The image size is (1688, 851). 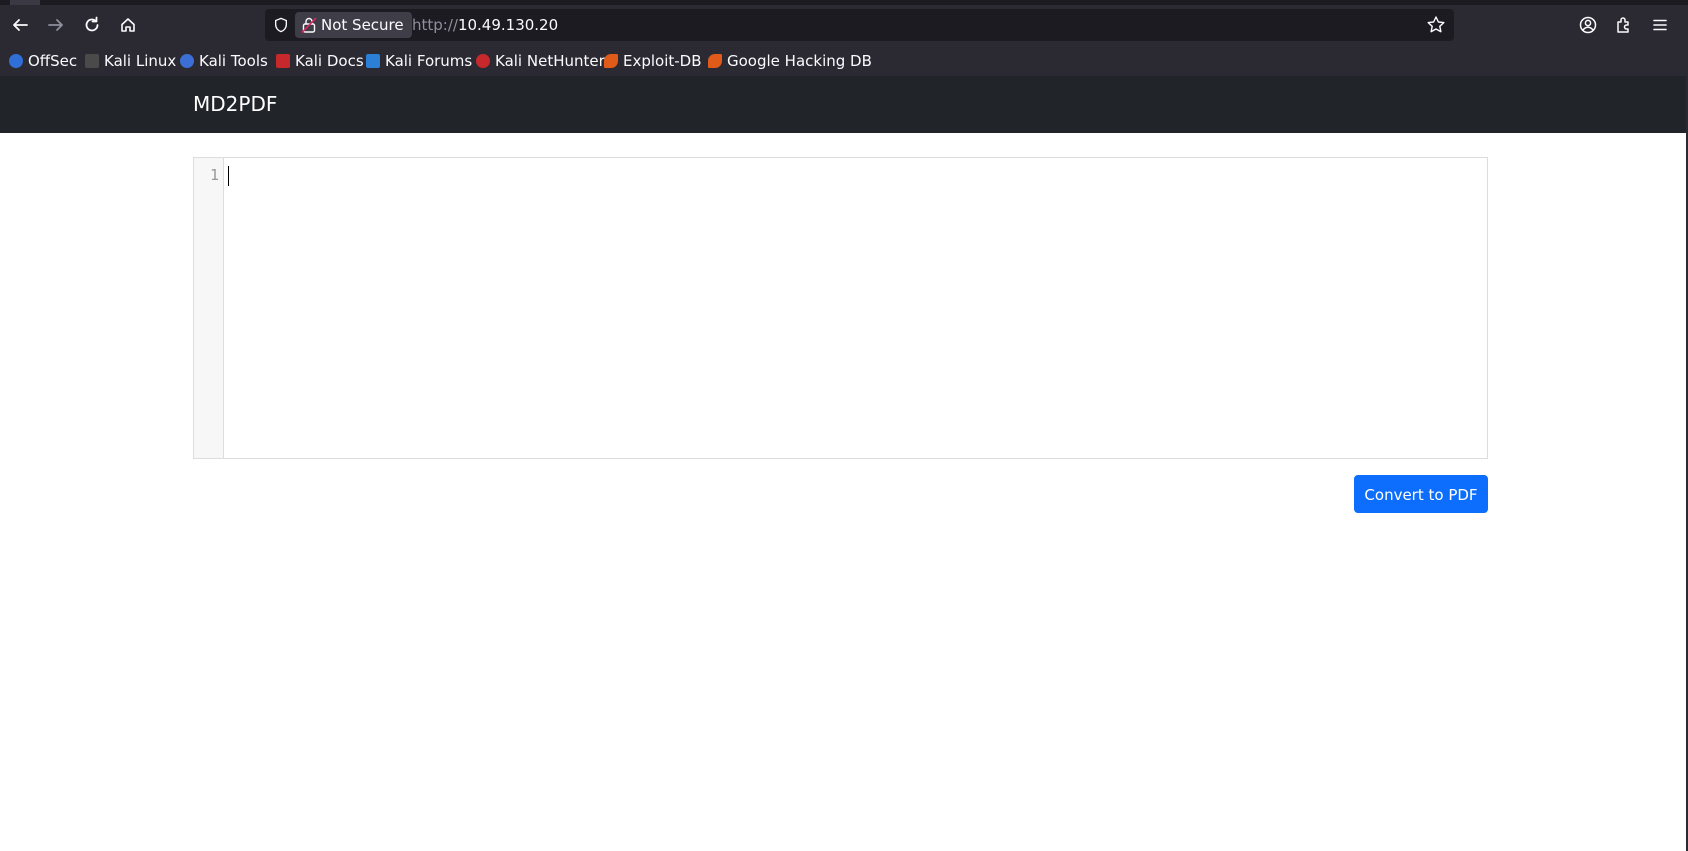 I want to click on bookmark-exploit-db: Exploit-DB, so click(x=653, y=61).